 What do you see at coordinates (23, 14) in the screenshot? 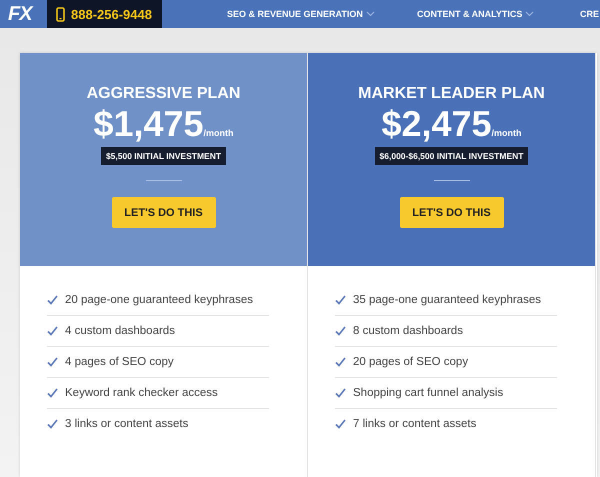
I see `logo: FX` at bounding box center [23, 14].